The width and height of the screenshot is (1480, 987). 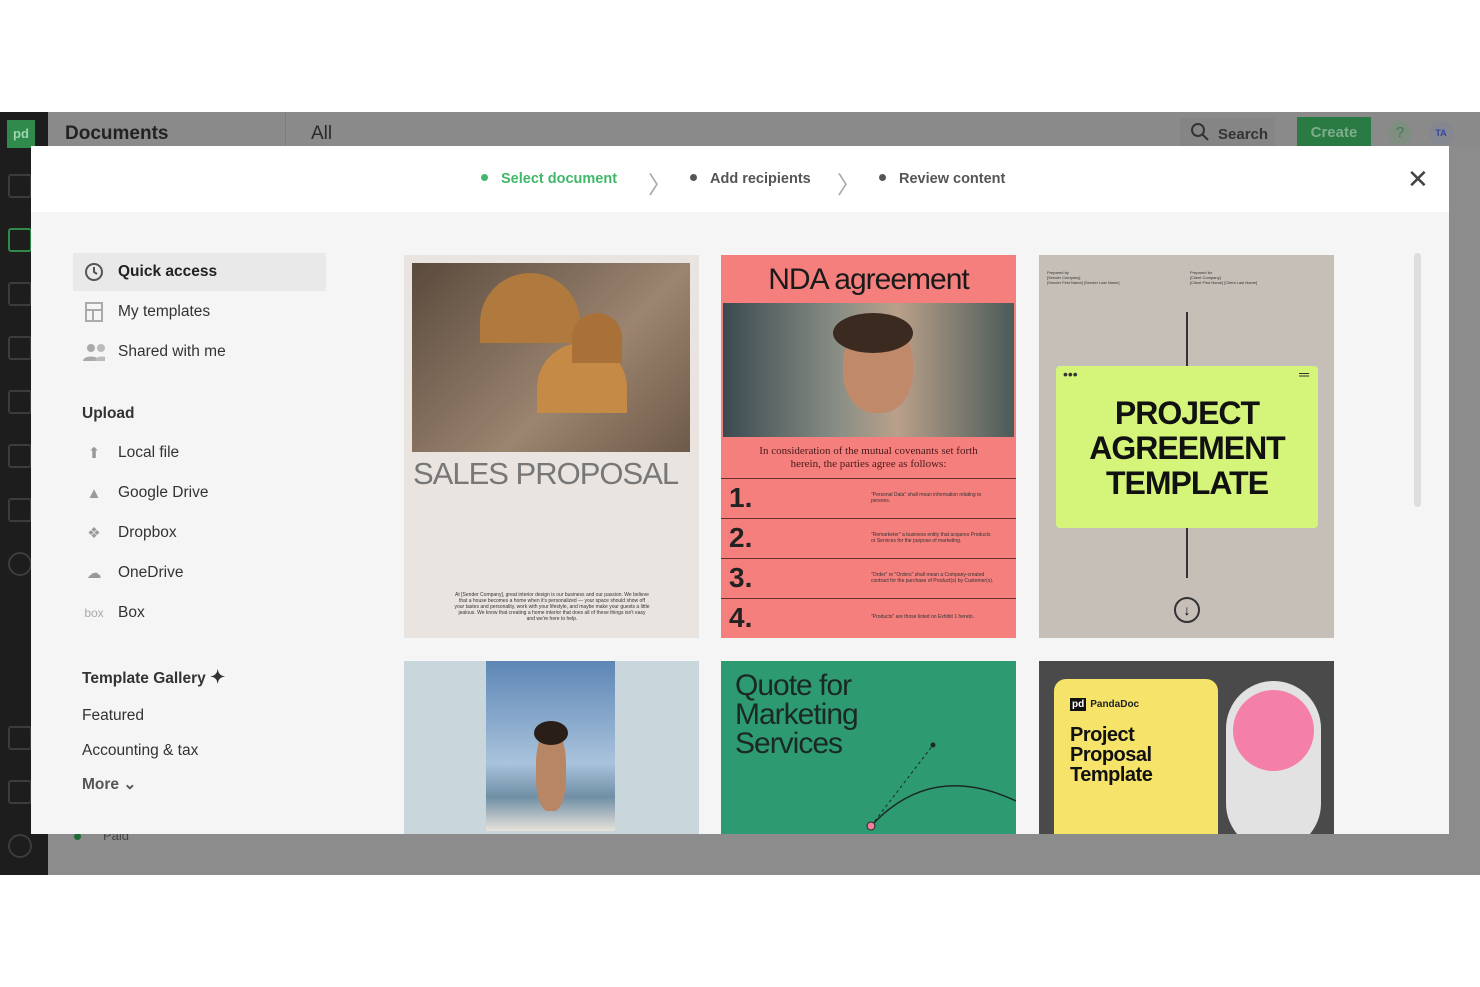 What do you see at coordinates (101, 784) in the screenshot?
I see `more-label: More` at bounding box center [101, 784].